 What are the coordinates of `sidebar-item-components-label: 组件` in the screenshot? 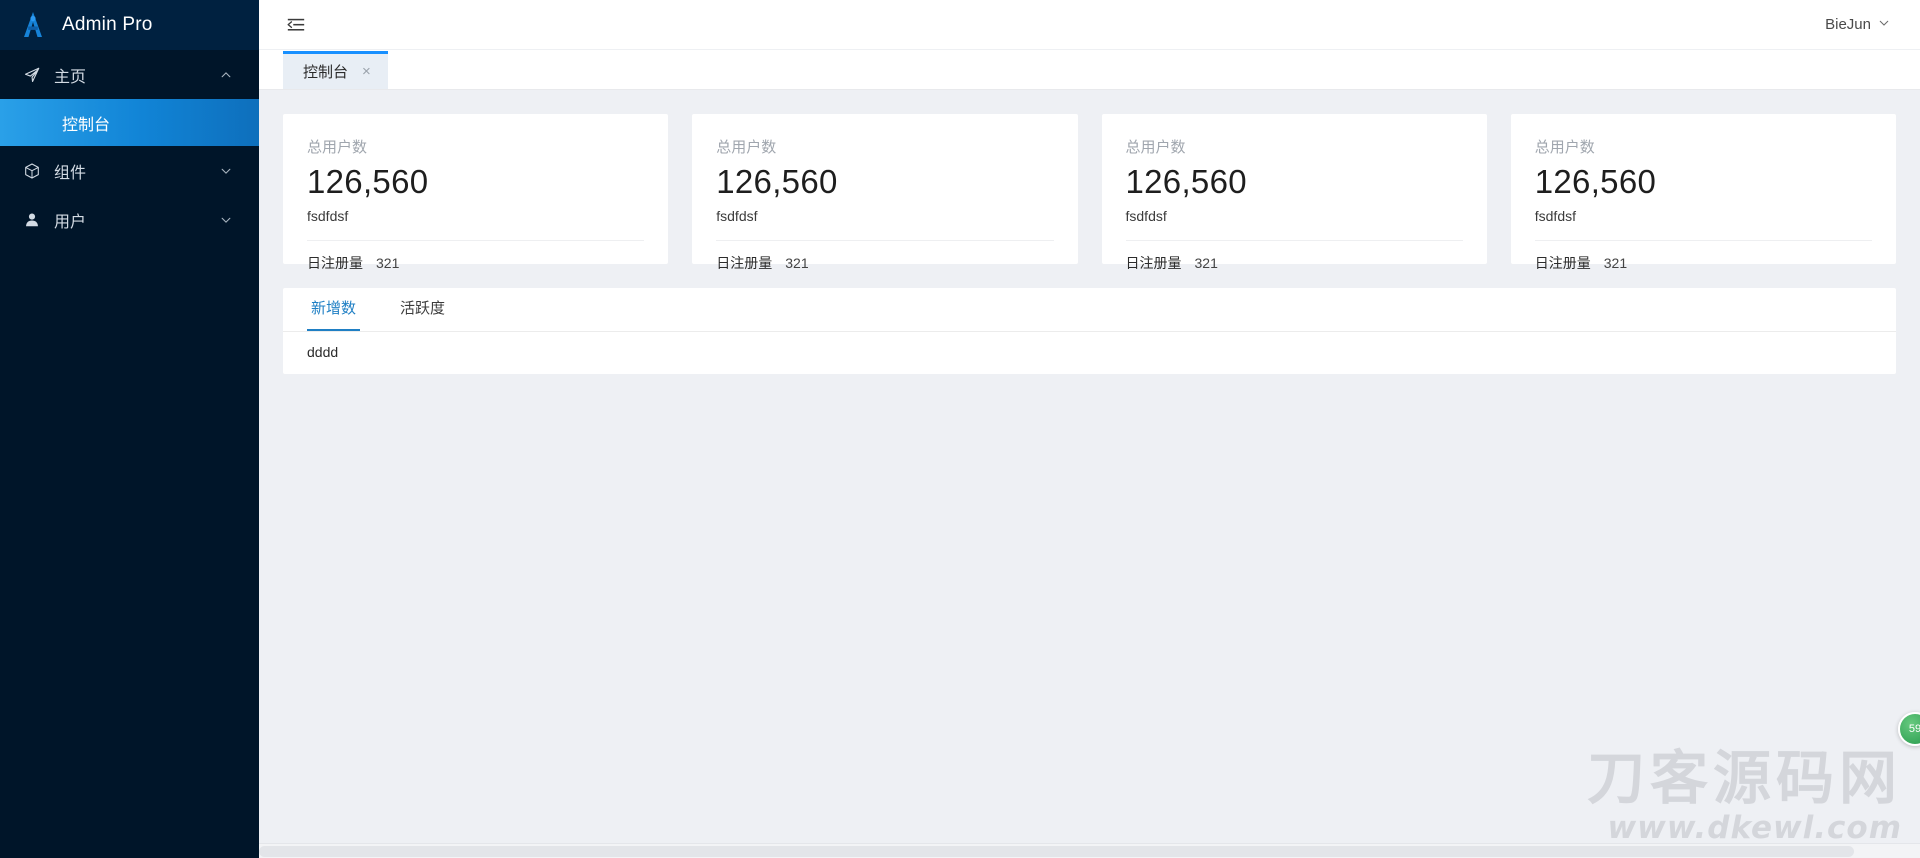 It's located at (70, 173).